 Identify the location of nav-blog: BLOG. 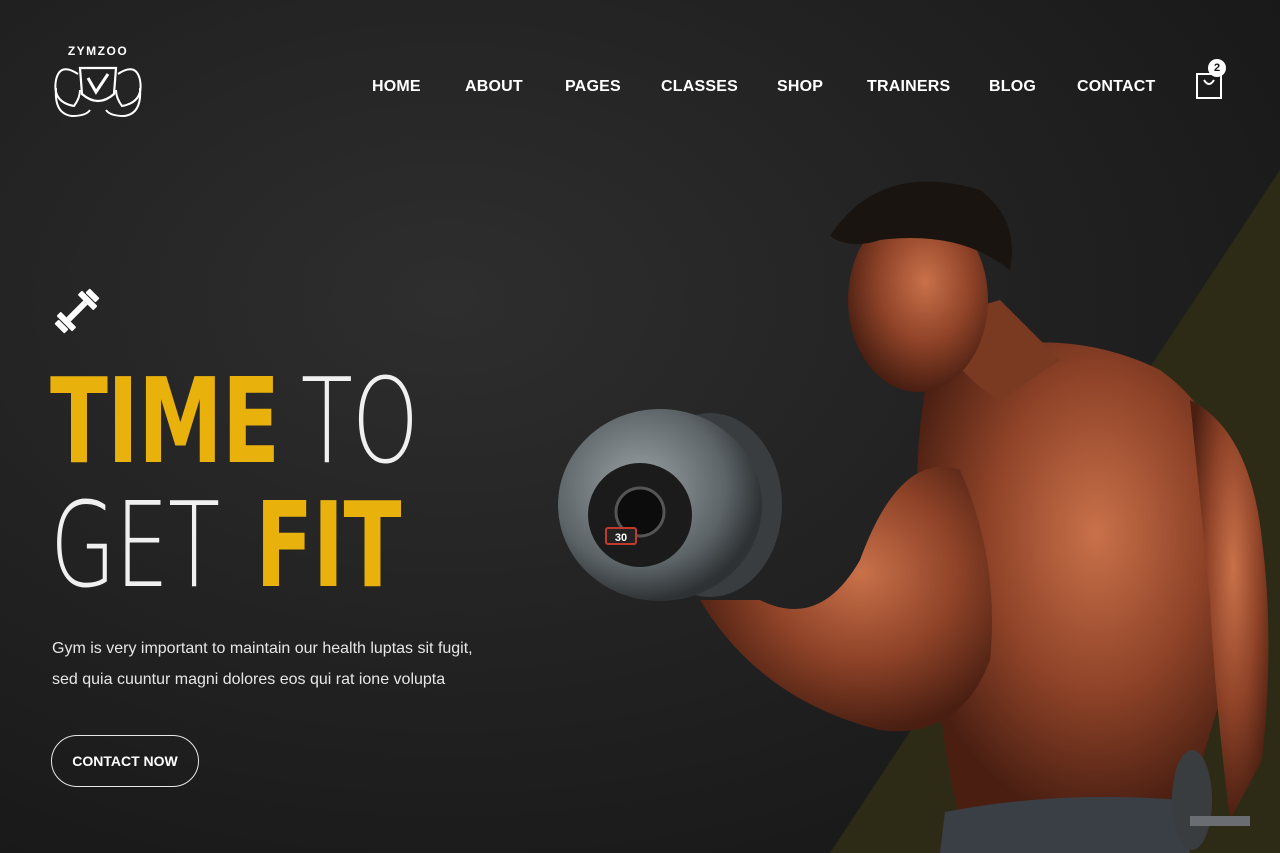
(1012, 87).